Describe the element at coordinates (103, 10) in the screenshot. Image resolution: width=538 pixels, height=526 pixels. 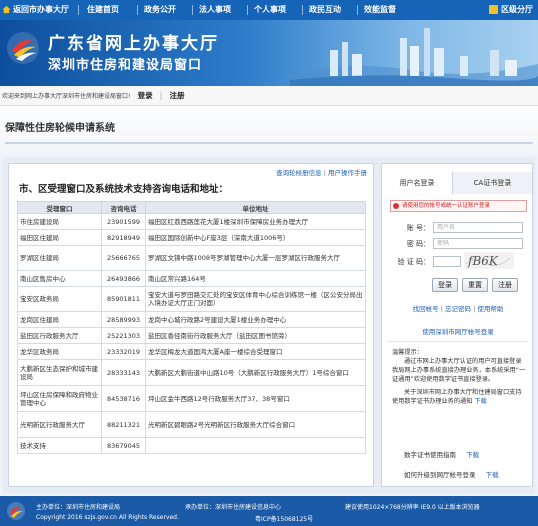
I see `nav-construction-home: 住建首页` at that location.